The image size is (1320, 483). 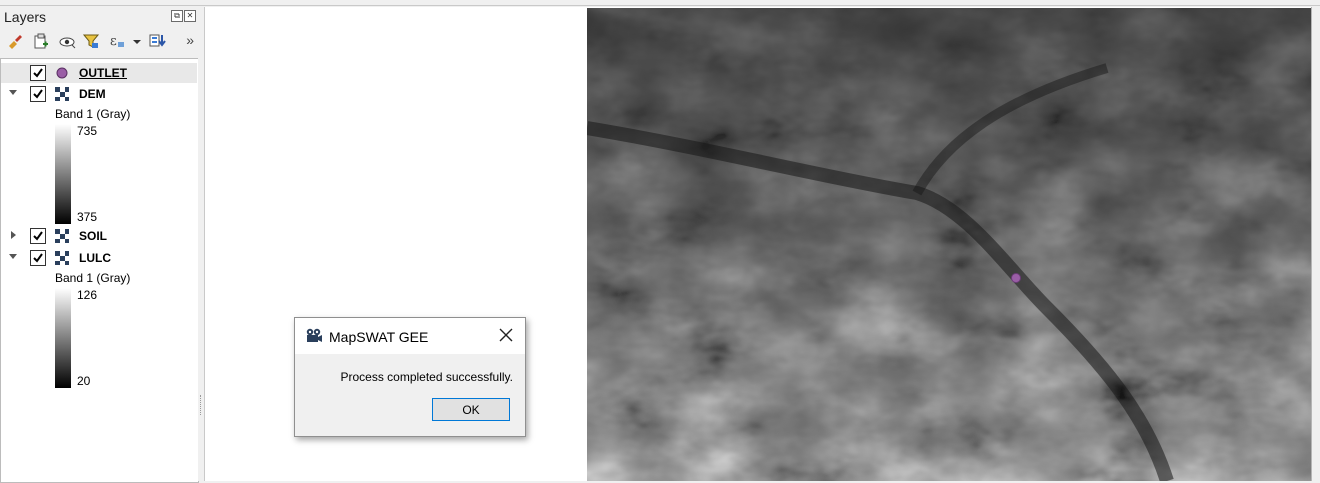 I want to click on ramp-min-label: 20, so click(x=84, y=381).